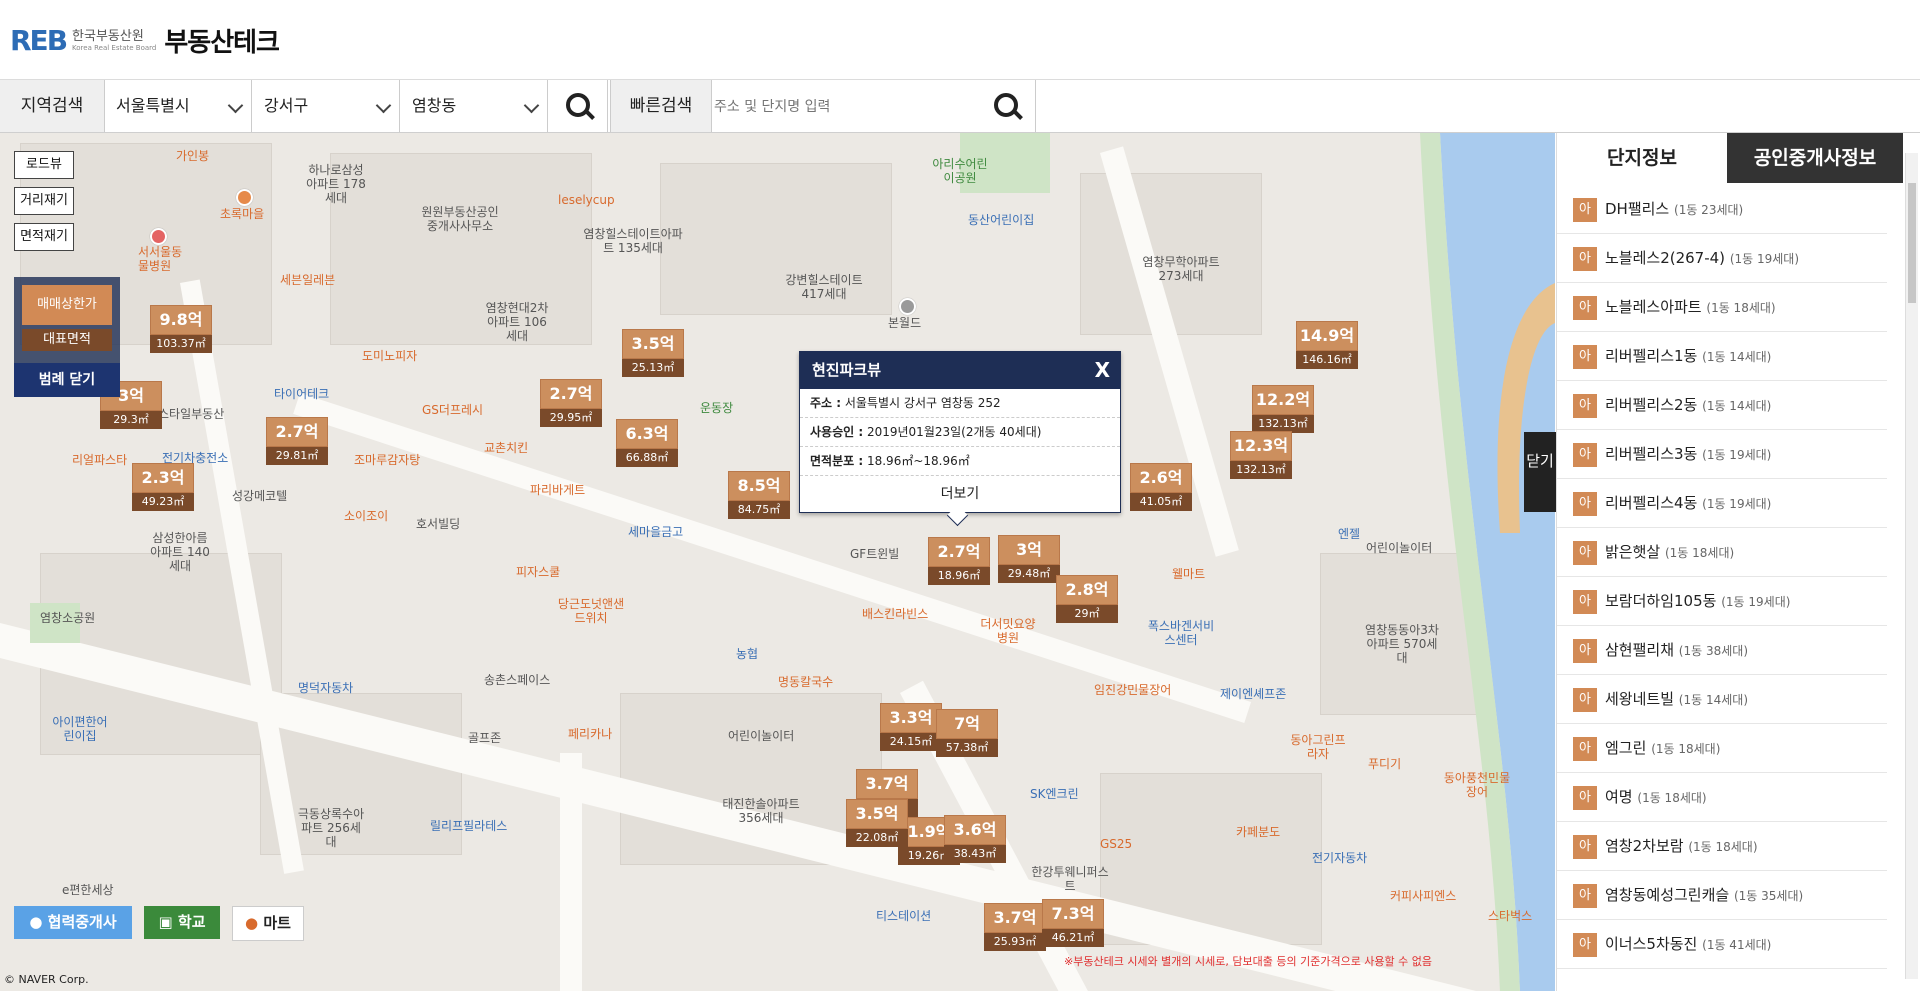 The image size is (1920, 991). Describe the element at coordinates (1722, 209) in the screenshot. I see `list-item: 아 DH팰리스 (1동 23세대)` at that location.